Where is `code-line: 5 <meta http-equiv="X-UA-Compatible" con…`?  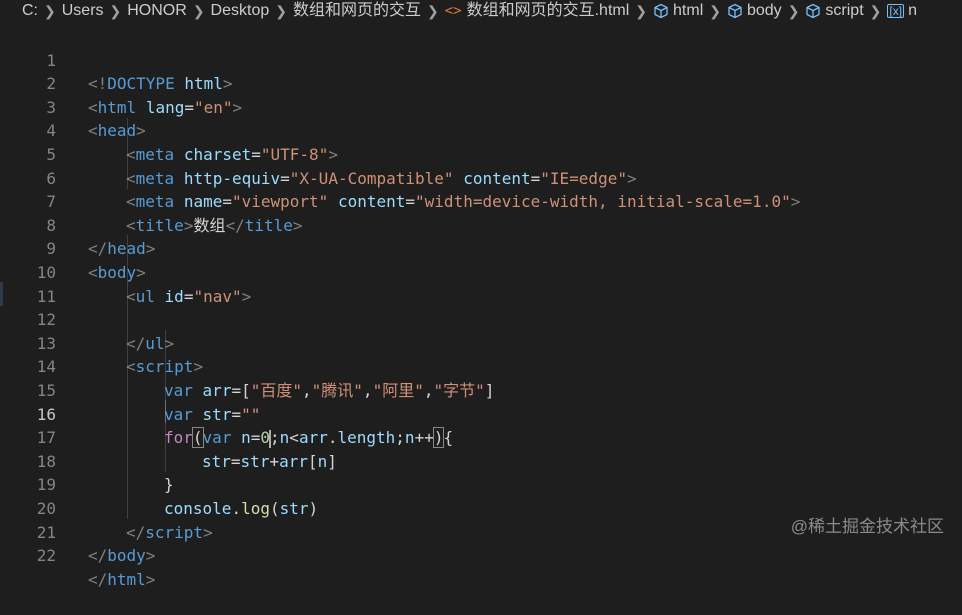 code-line: 5 <meta http-equiv="X-UA-Compatible" con… is located at coordinates (481, 153).